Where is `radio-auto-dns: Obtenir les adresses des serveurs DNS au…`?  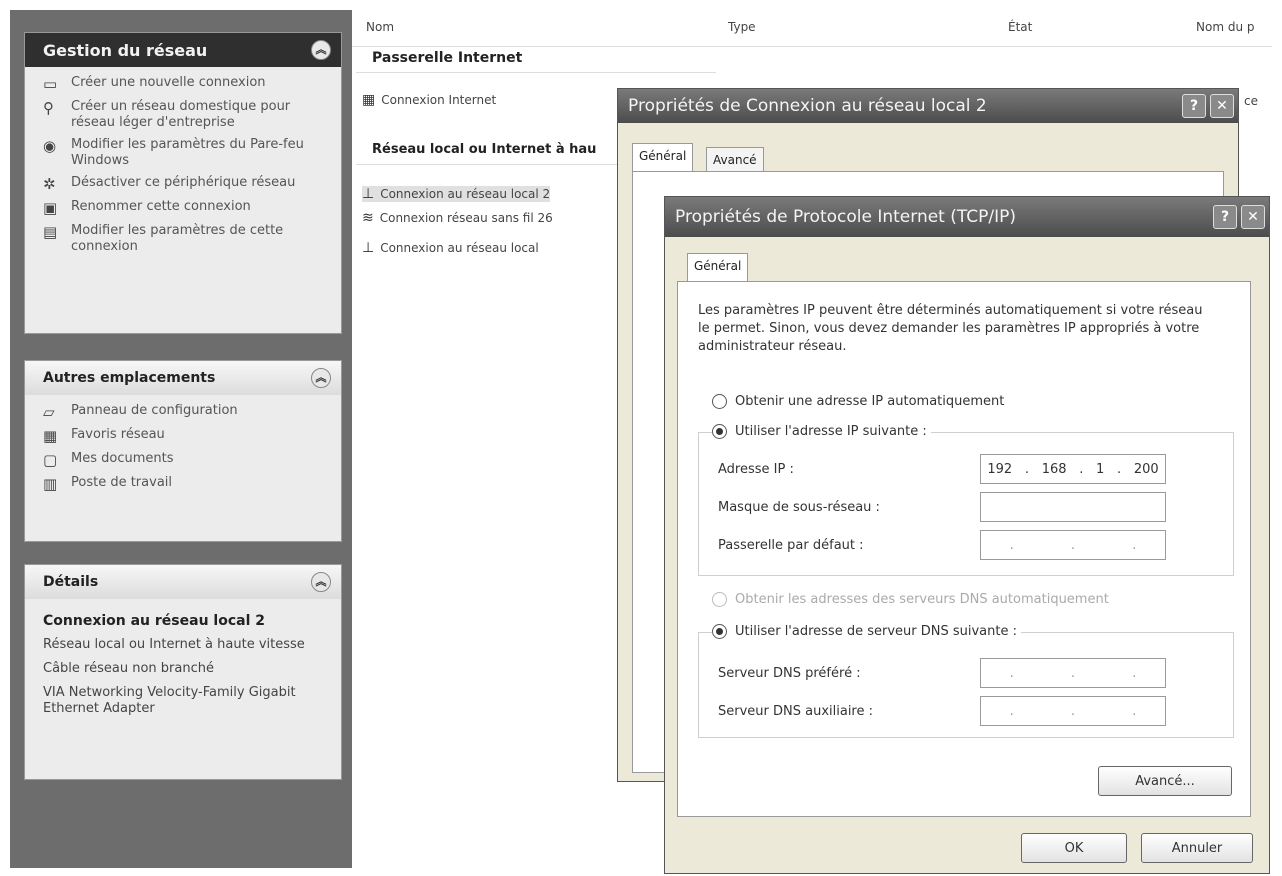
radio-auto-dns: Obtenir les adresses des serveurs DNS au… is located at coordinates (910, 599).